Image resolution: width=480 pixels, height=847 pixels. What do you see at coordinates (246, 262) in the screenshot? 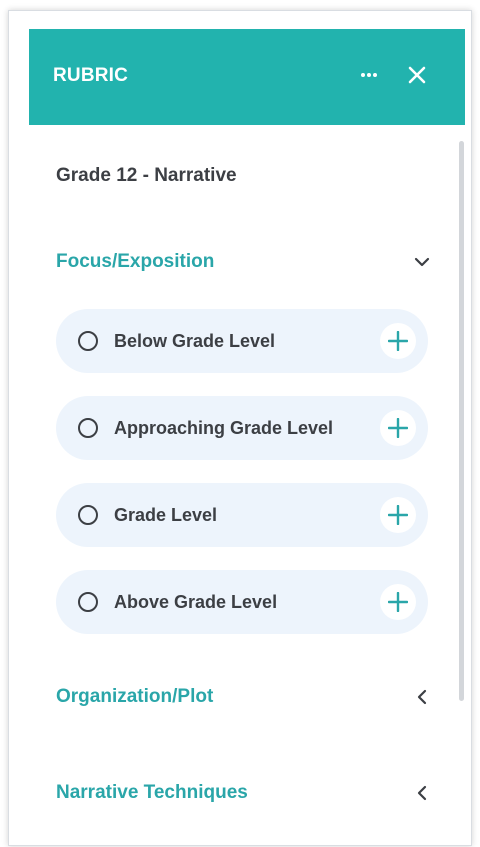
I see `section-focus-exposition: Focus/Exposition` at bounding box center [246, 262].